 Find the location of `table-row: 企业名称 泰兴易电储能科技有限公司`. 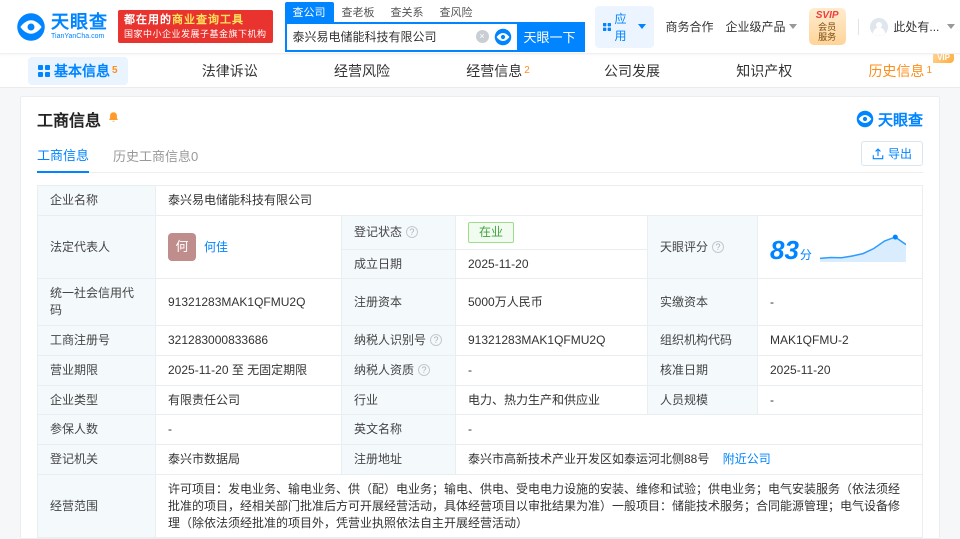

table-row: 企业名称 泰兴易电储能科技有限公司 is located at coordinates (480, 200).